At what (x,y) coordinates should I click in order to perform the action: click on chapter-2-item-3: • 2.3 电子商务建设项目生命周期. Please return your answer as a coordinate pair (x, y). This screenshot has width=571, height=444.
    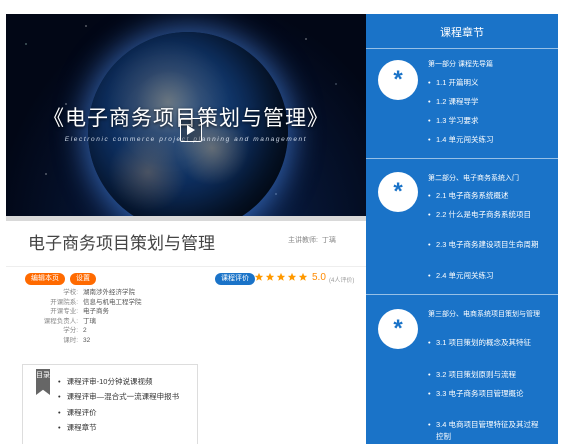
    Looking at the image, I should click on (488, 245).